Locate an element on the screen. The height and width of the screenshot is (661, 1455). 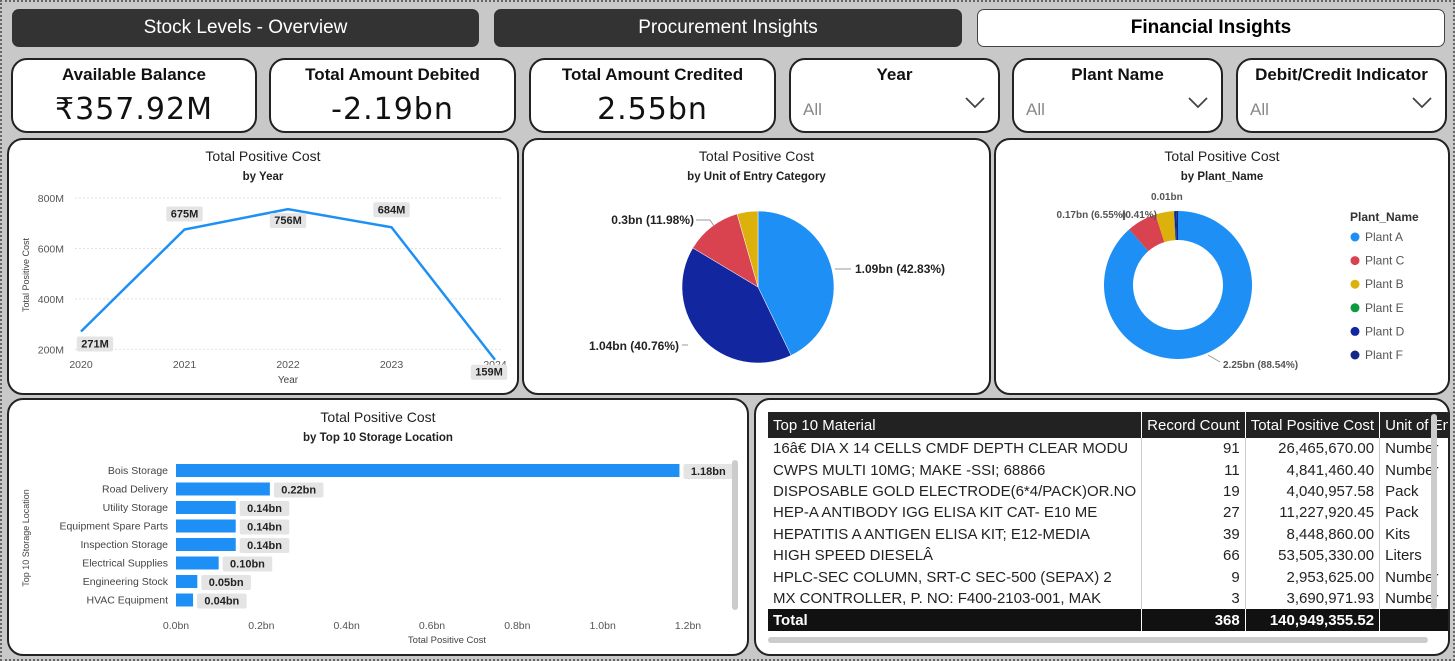
bar-category-label: Equipment Spare Parts is located at coordinates (113, 527).